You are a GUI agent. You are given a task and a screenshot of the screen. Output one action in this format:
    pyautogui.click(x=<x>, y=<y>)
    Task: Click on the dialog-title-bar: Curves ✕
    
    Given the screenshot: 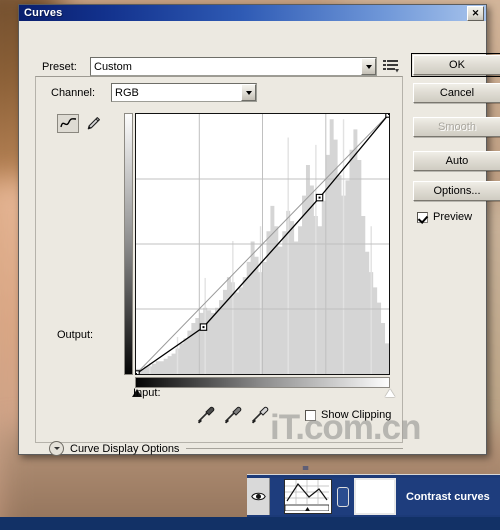 What is the action you would take?
    pyautogui.click(x=252, y=13)
    